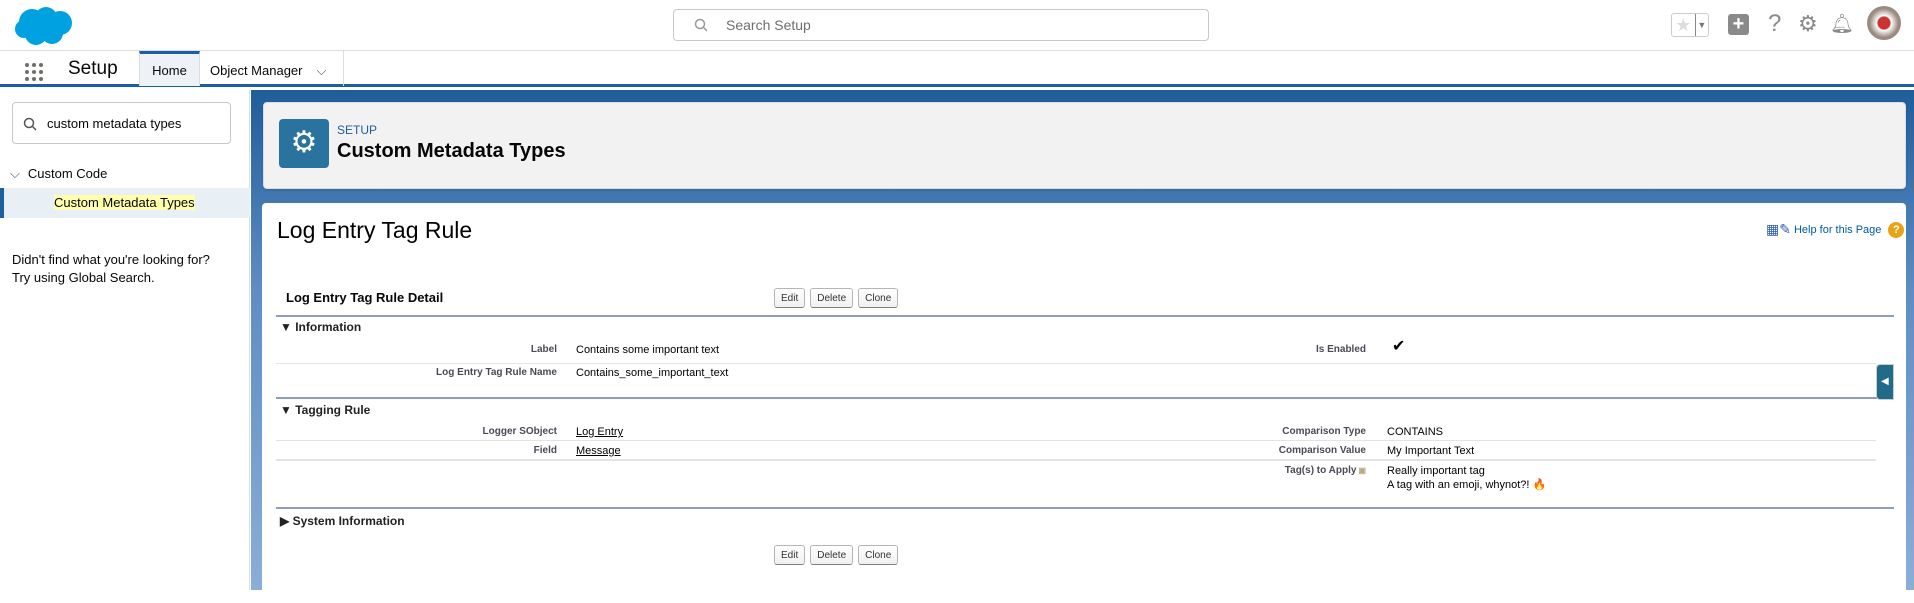 This screenshot has height=603, width=1914. What do you see at coordinates (365, 297) in the screenshot?
I see `detail-title: Log Entry Tag Rule Detail` at bounding box center [365, 297].